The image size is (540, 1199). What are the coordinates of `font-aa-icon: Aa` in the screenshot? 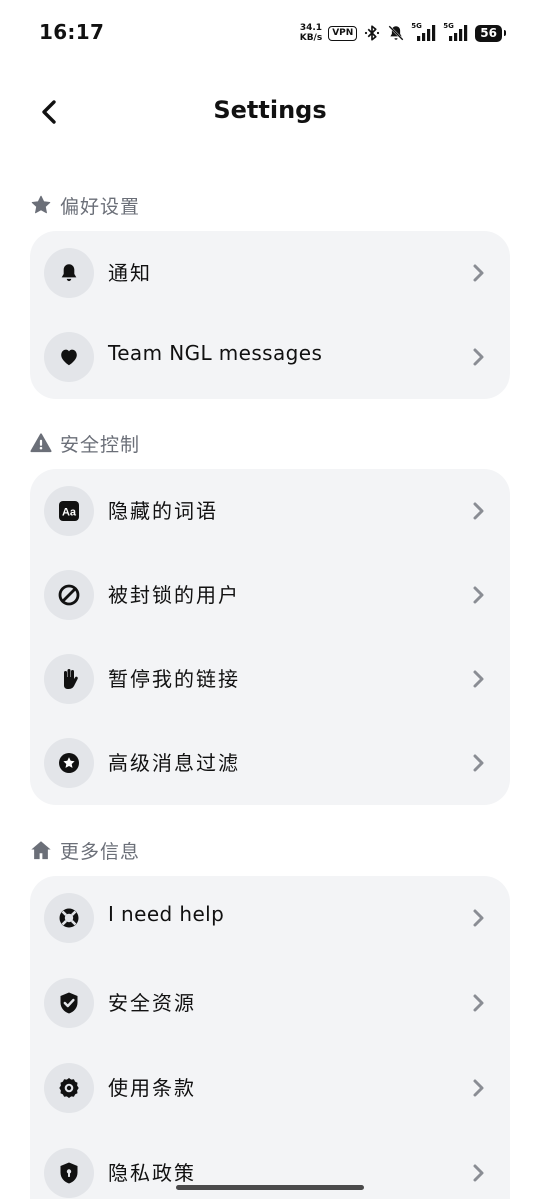 It's located at (69, 511).